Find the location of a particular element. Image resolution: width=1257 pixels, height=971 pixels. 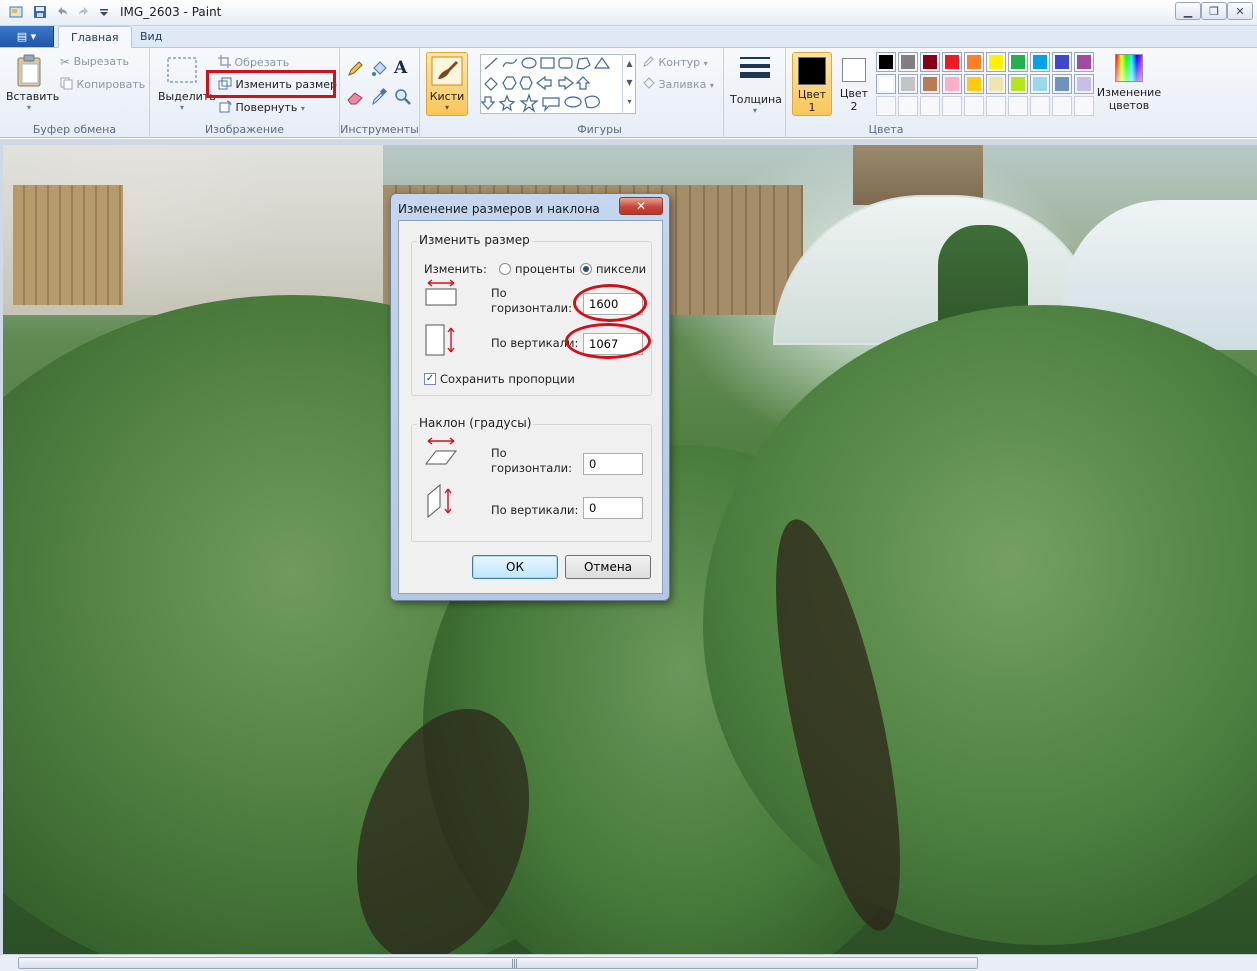

wooden-planks is located at coordinates (68, 245).